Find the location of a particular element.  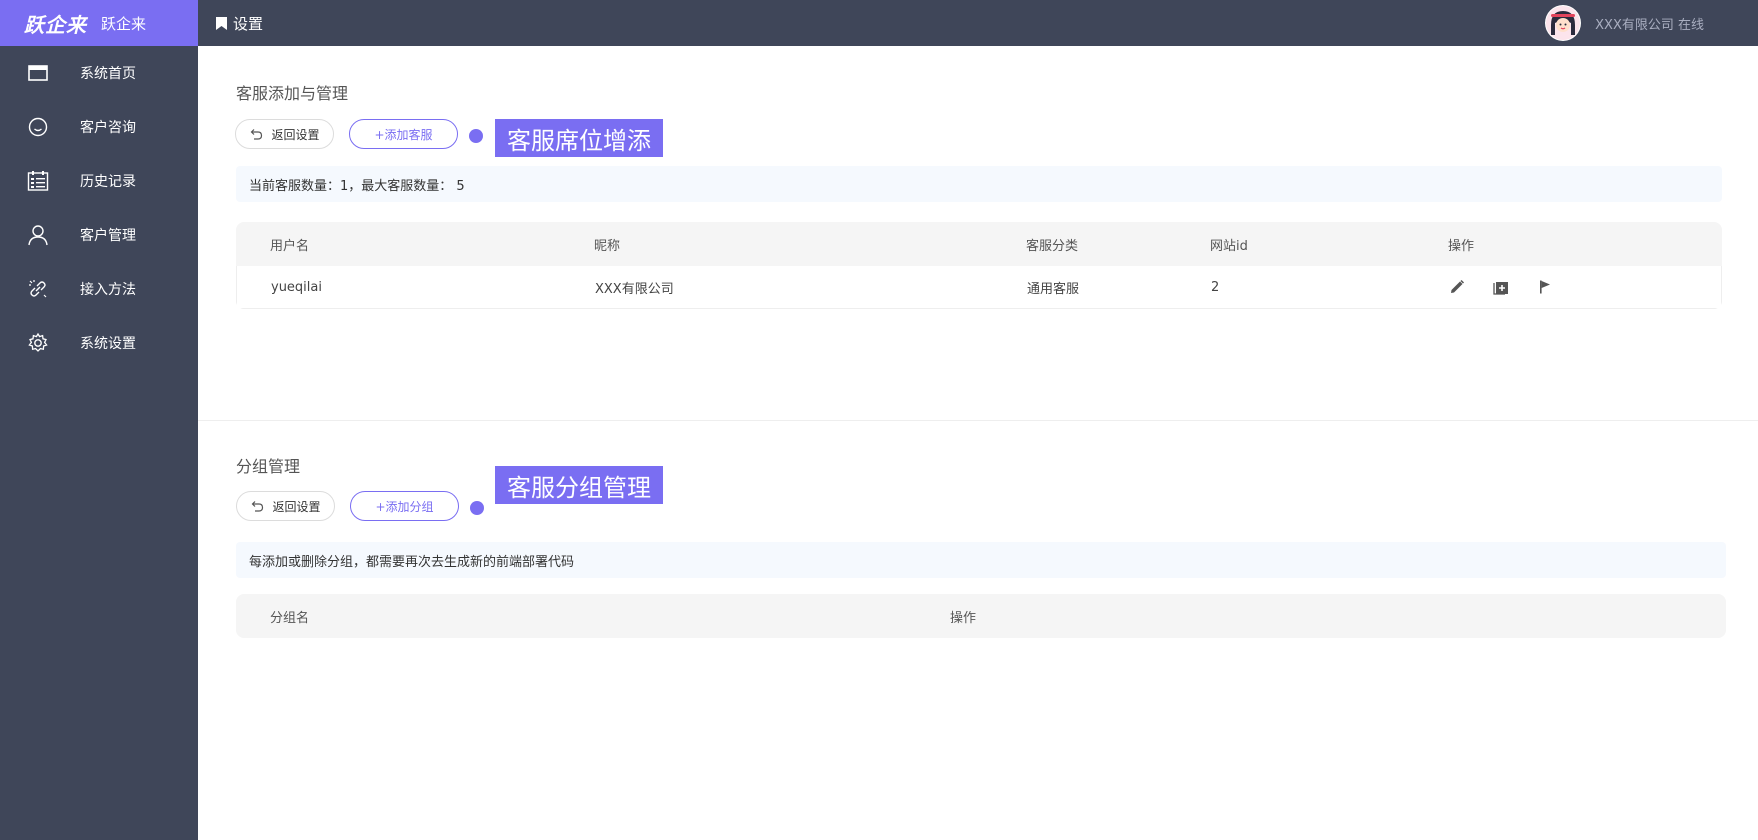

section-title: 客服添加与管理 is located at coordinates (292, 93).